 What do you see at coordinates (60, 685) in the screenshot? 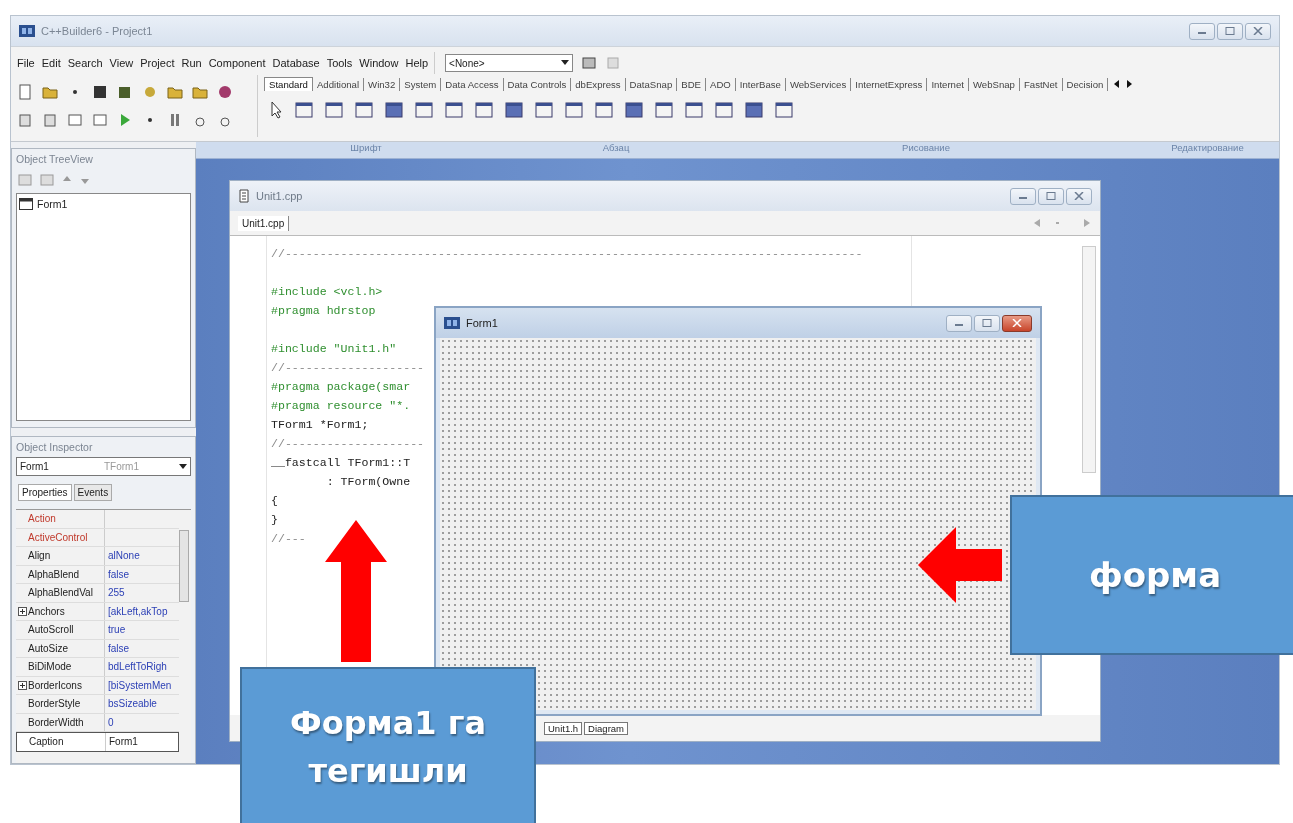
I see `property-name: BorderIcons` at bounding box center [60, 685].